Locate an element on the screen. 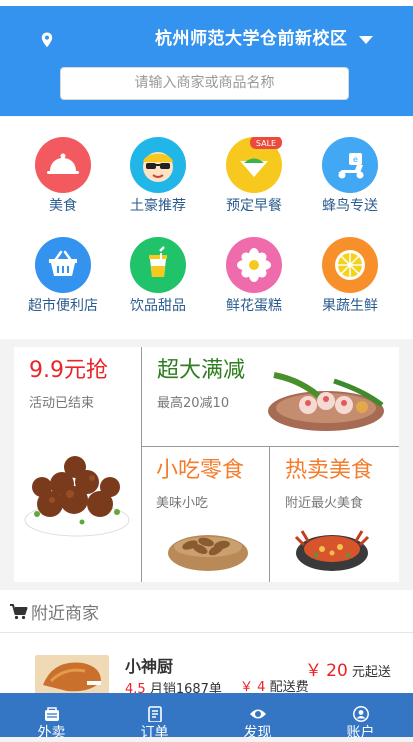 The height and width of the screenshot is (742, 413). category-drinks: 饮品甜品 is located at coordinates (158, 276).